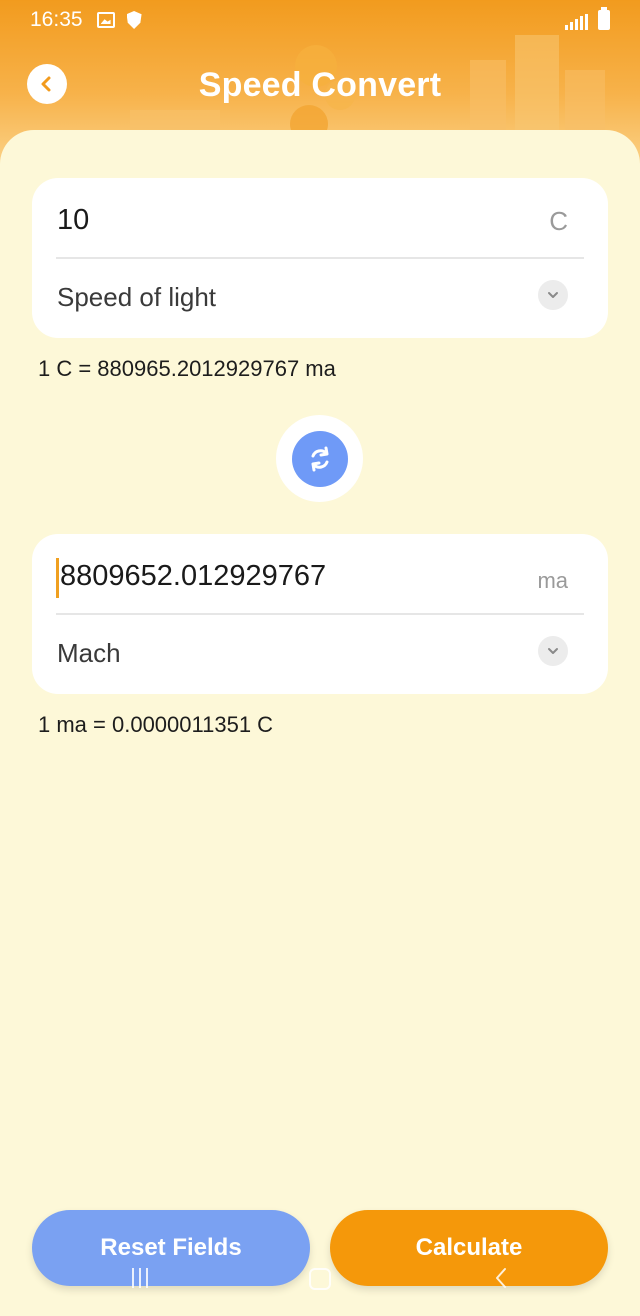 The height and width of the screenshot is (1316, 640). Describe the element at coordinates (469, 1248) in the screenshot. I see `calculate-button: Calculate` at that location.